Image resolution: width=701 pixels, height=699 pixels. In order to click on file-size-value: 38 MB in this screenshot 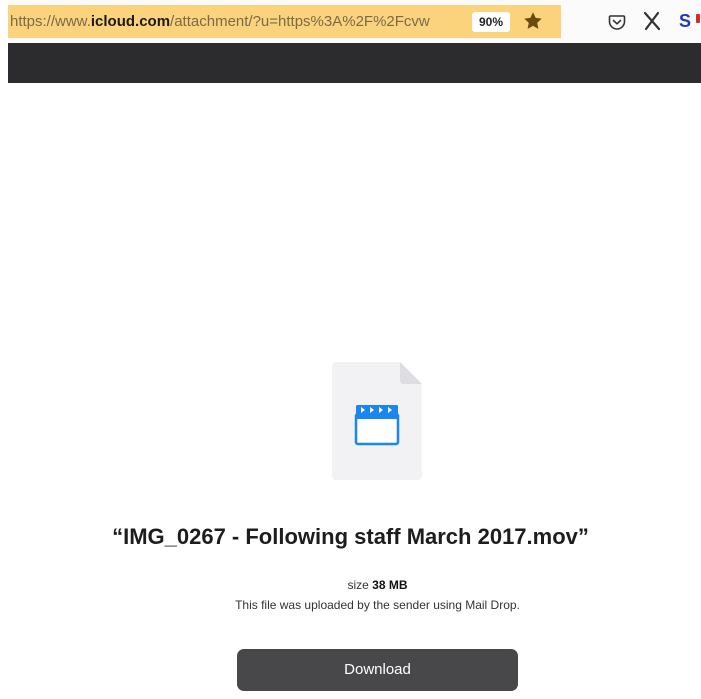, I will do `click(390, 585)`.